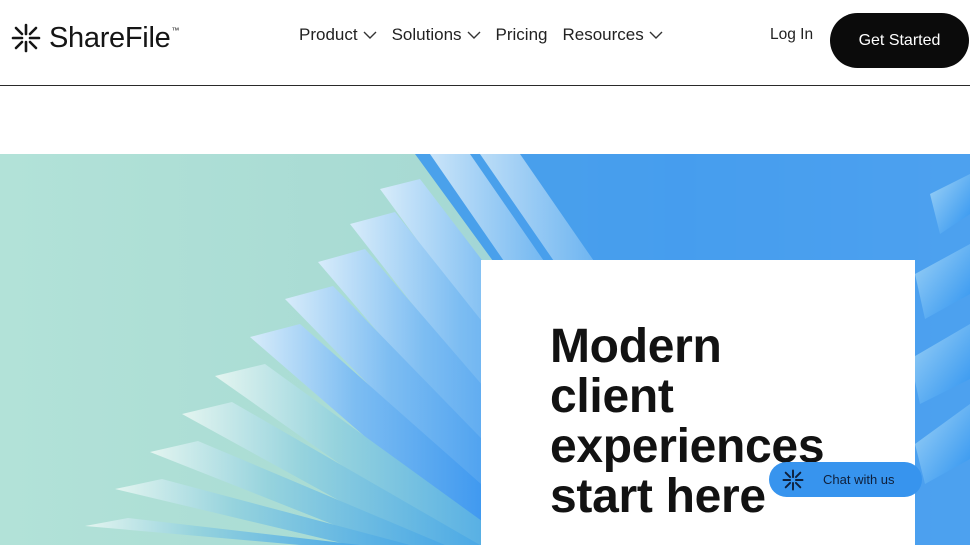  What do you see at coordinates (859, 479) in the screenshot?
I see `chat-label: Chat with us` at bounding box center [859, 479].